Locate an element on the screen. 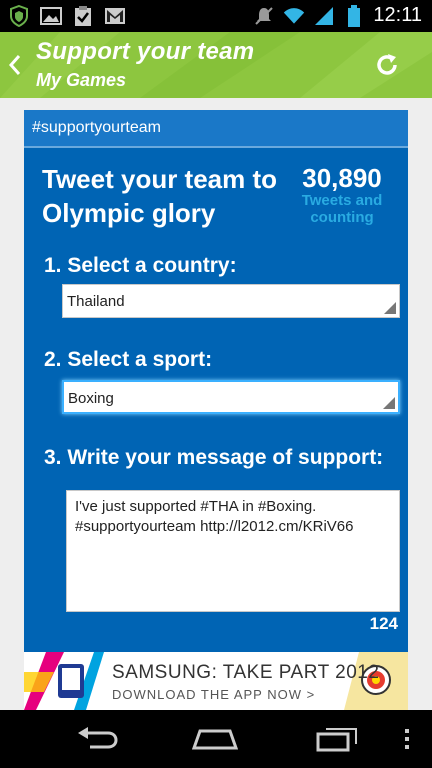  clipboard-check-icon is located at coordinates (83, 16).